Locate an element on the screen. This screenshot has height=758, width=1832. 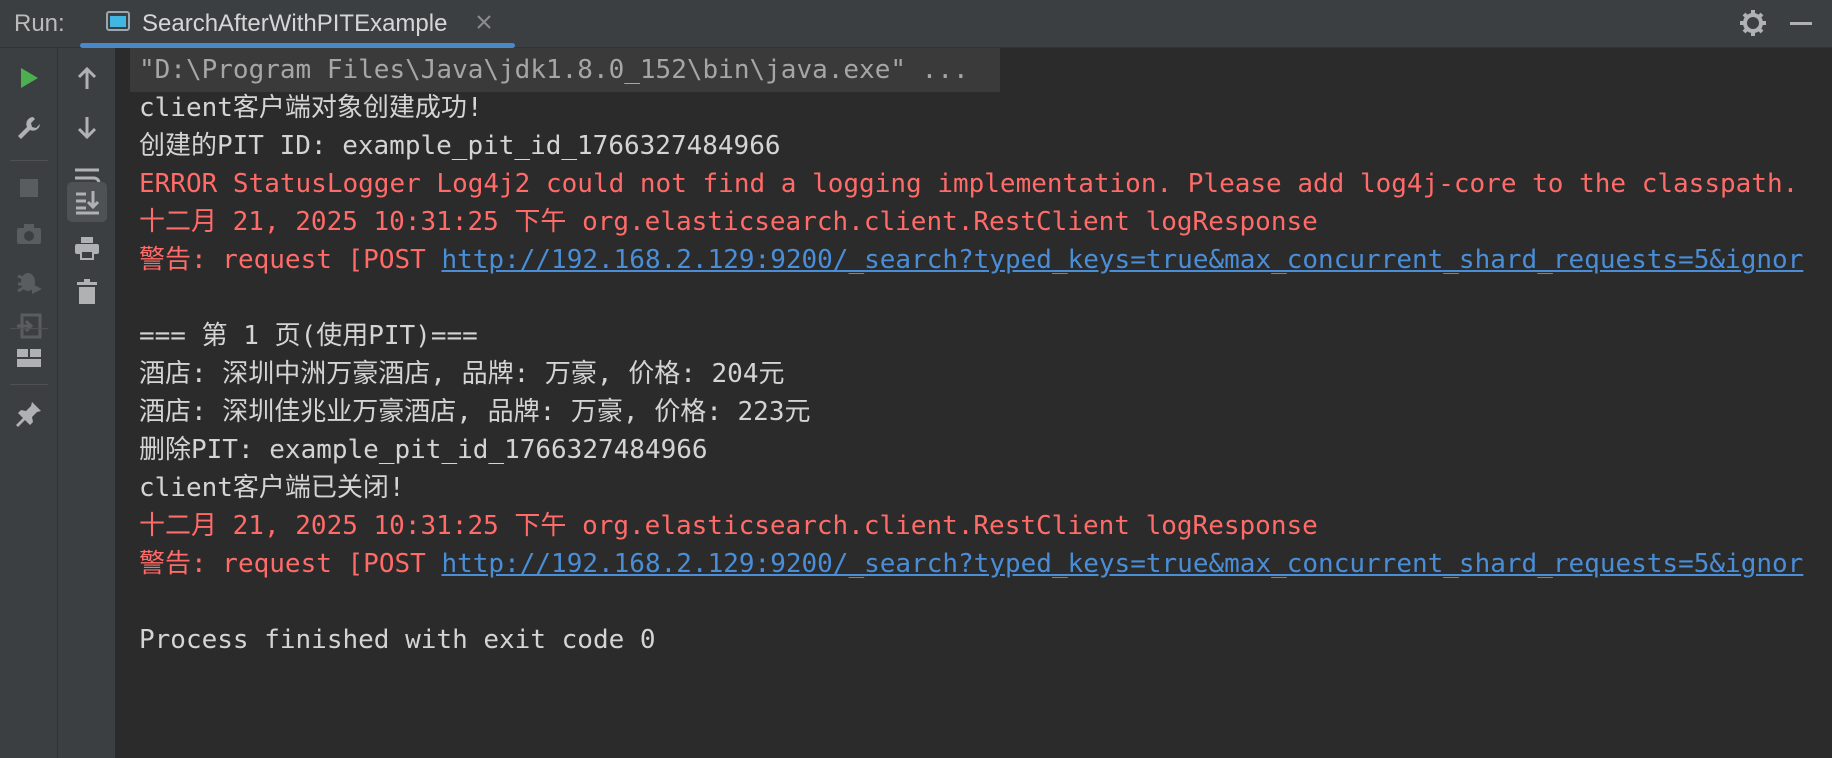
tab-search-after-with-pit-example: SearchAfterWithPITExample is located at coordinates (297, 24).